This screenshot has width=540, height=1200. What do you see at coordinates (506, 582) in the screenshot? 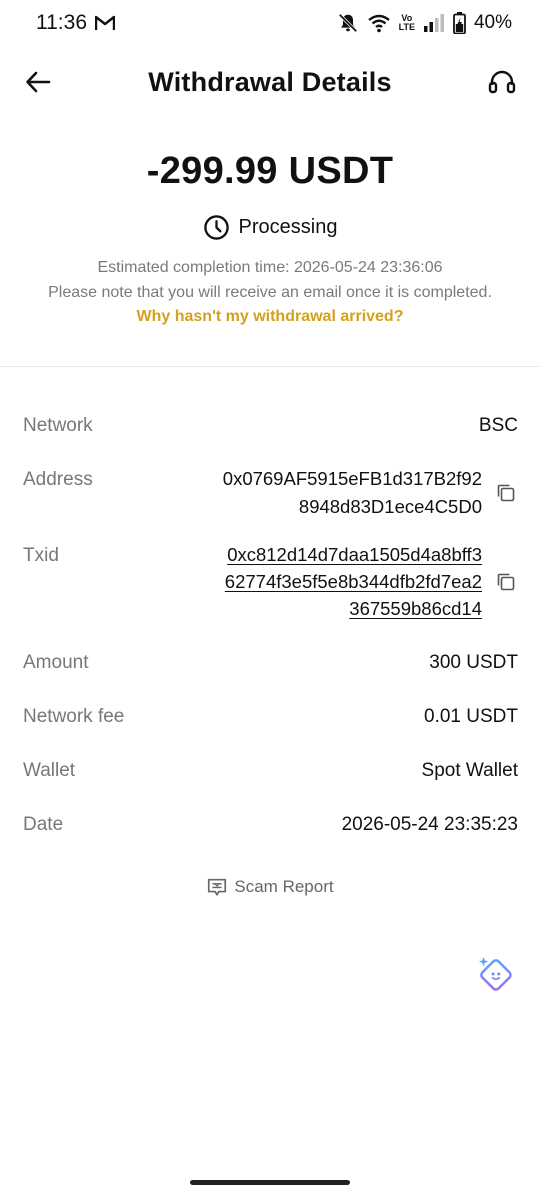
I see `copy-txid-icon` at bounding box center [506, 582].